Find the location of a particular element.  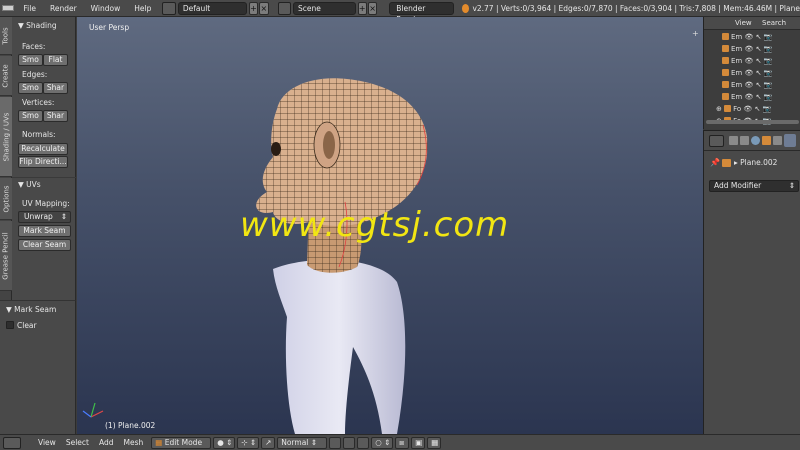

properties-editor: 📌 ▸ Plane.002 Add Modifier ⇕ is located at coordinates (751, 282).